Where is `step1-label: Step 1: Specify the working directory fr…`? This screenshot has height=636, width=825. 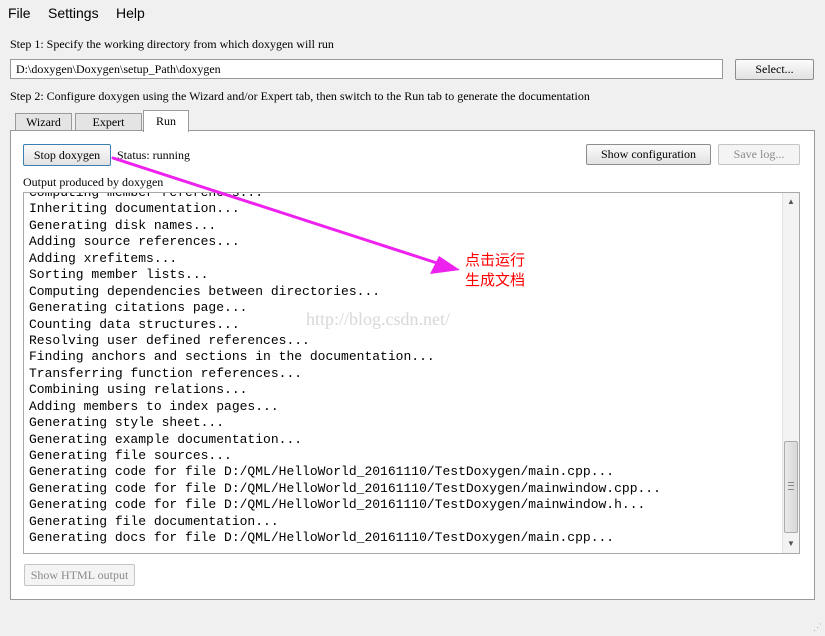 step1-label: Step 1: Specify the working directory fr… is located at coordinates (172, 44).